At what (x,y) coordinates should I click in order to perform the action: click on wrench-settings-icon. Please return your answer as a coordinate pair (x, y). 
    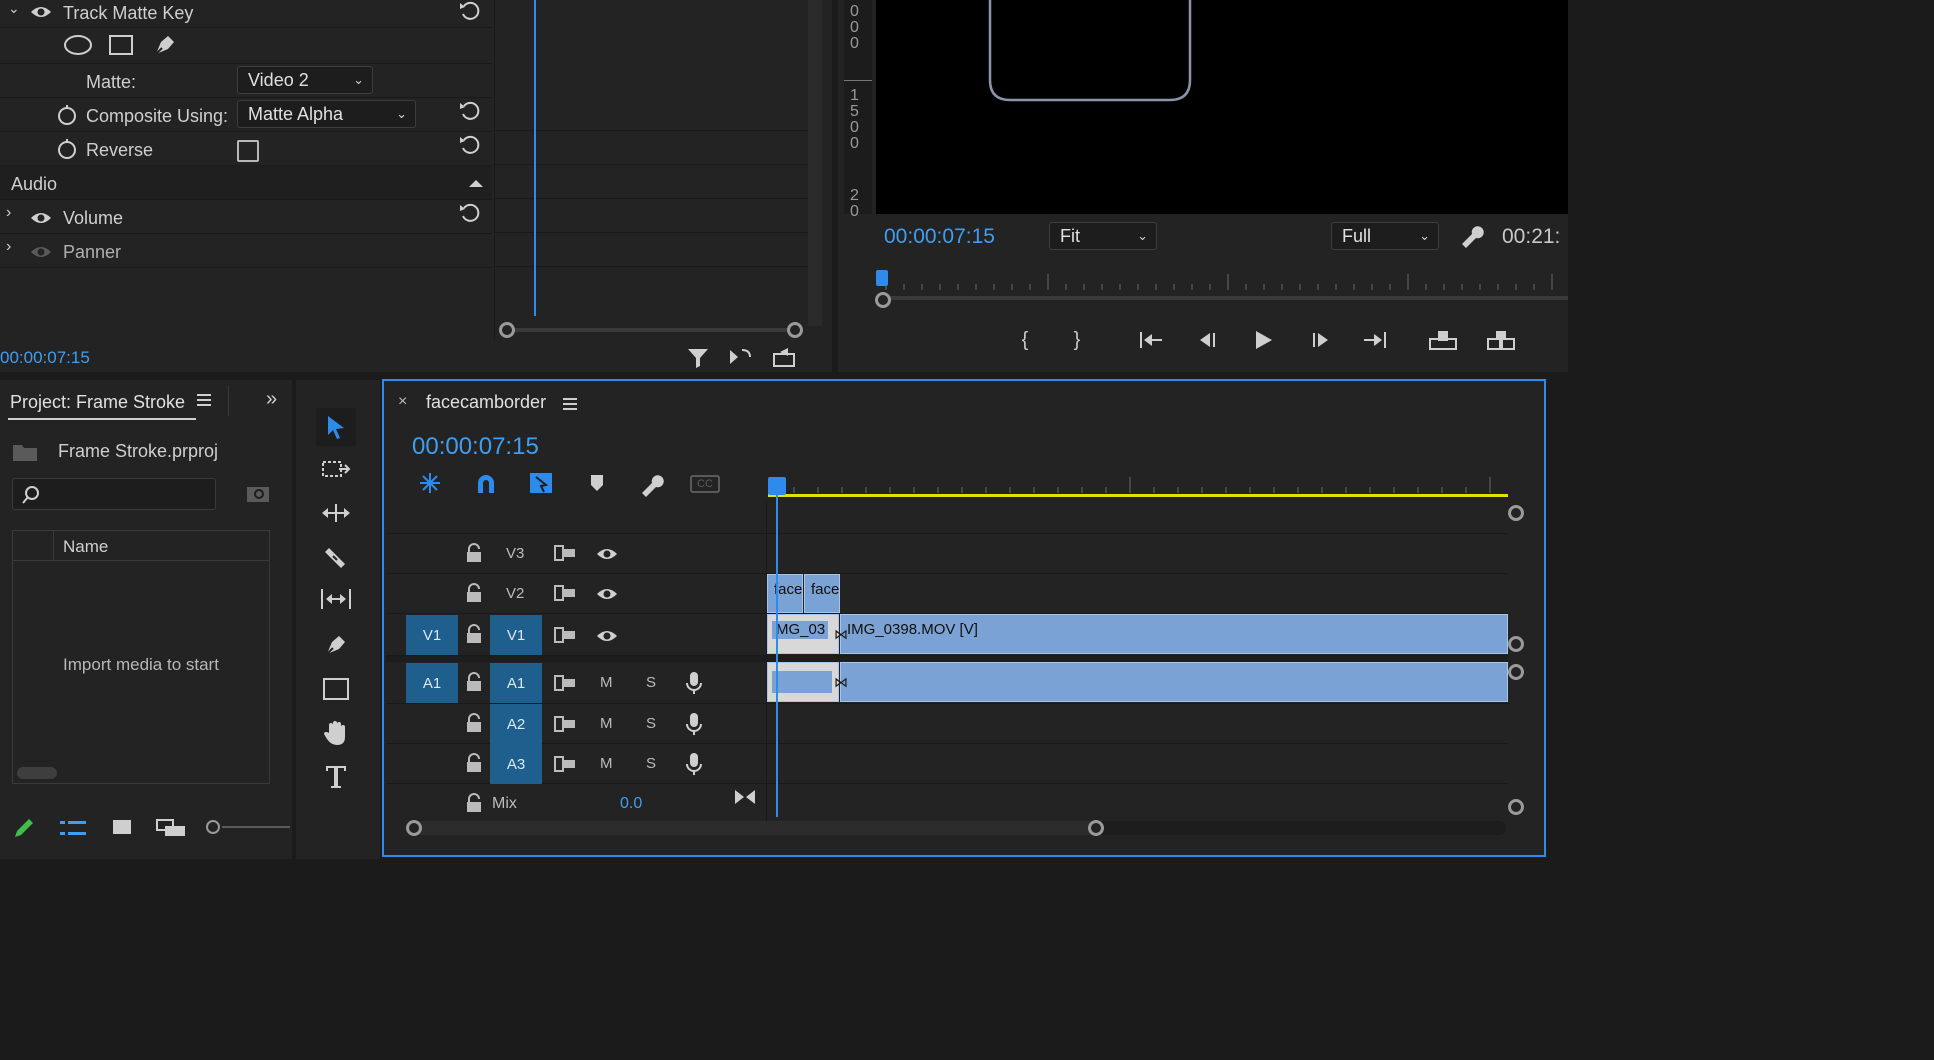
    Looking at the image, I should click on (1471, 235).